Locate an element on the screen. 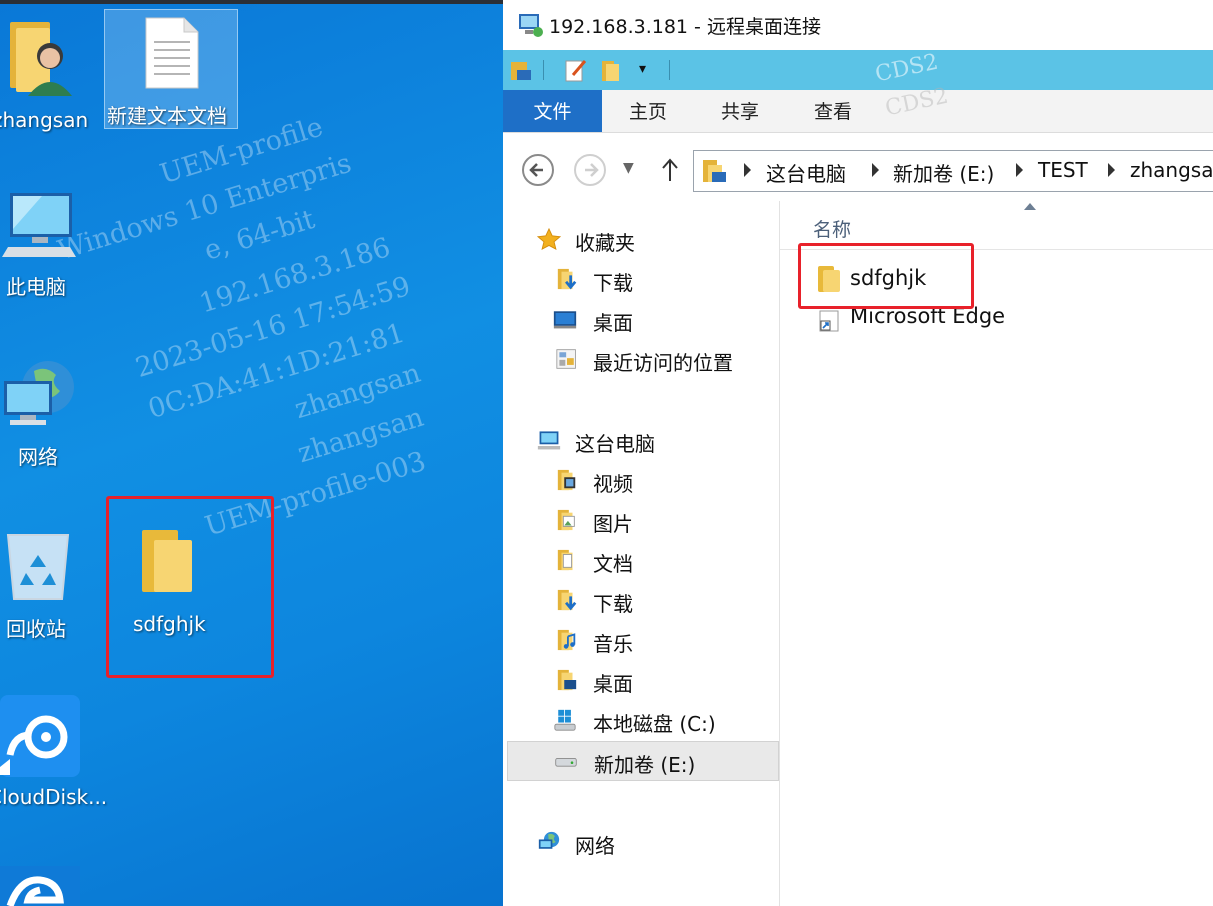  shortcut-icon is located at coordinates (829, 321).